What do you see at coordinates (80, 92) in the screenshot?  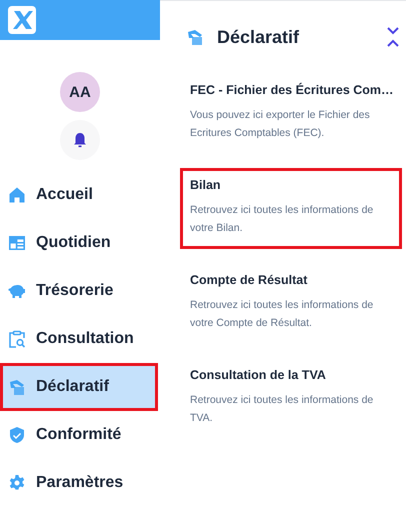 I see `user-avatar: AA` at bounding box center [80, 92].